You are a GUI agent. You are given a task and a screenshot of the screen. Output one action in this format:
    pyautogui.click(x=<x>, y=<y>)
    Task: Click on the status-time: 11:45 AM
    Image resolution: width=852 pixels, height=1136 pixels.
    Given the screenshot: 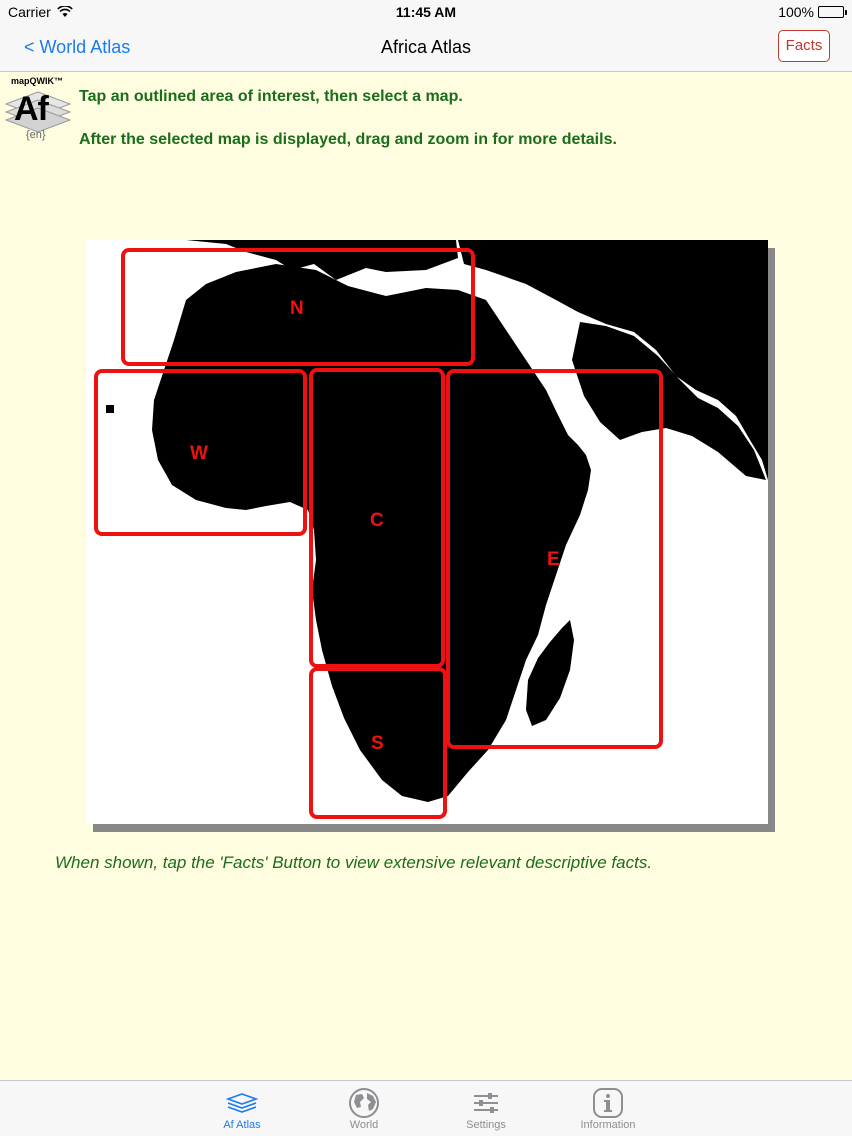 What is the action you would take?
    pyautogui.click(x=426, y=12)
    